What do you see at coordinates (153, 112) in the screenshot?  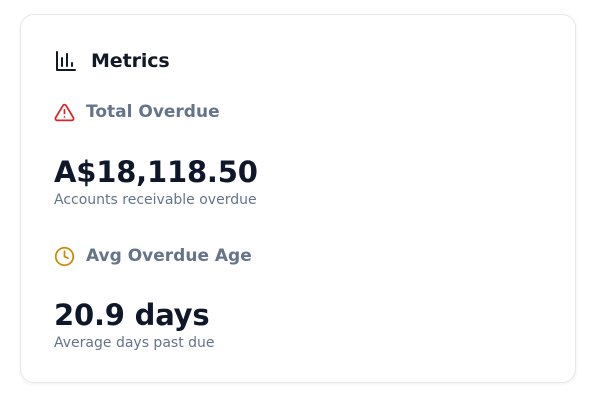 I see `metric-label: Total Overdue` at bounding box center [153, 112].